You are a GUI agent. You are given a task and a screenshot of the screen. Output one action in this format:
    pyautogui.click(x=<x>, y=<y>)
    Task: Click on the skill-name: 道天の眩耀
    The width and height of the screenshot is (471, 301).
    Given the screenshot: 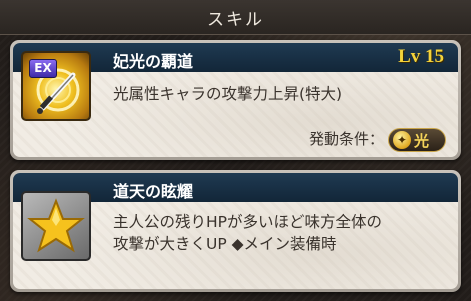 What is the action you would take?
    pyautogui.click(x=153, y=191)
    